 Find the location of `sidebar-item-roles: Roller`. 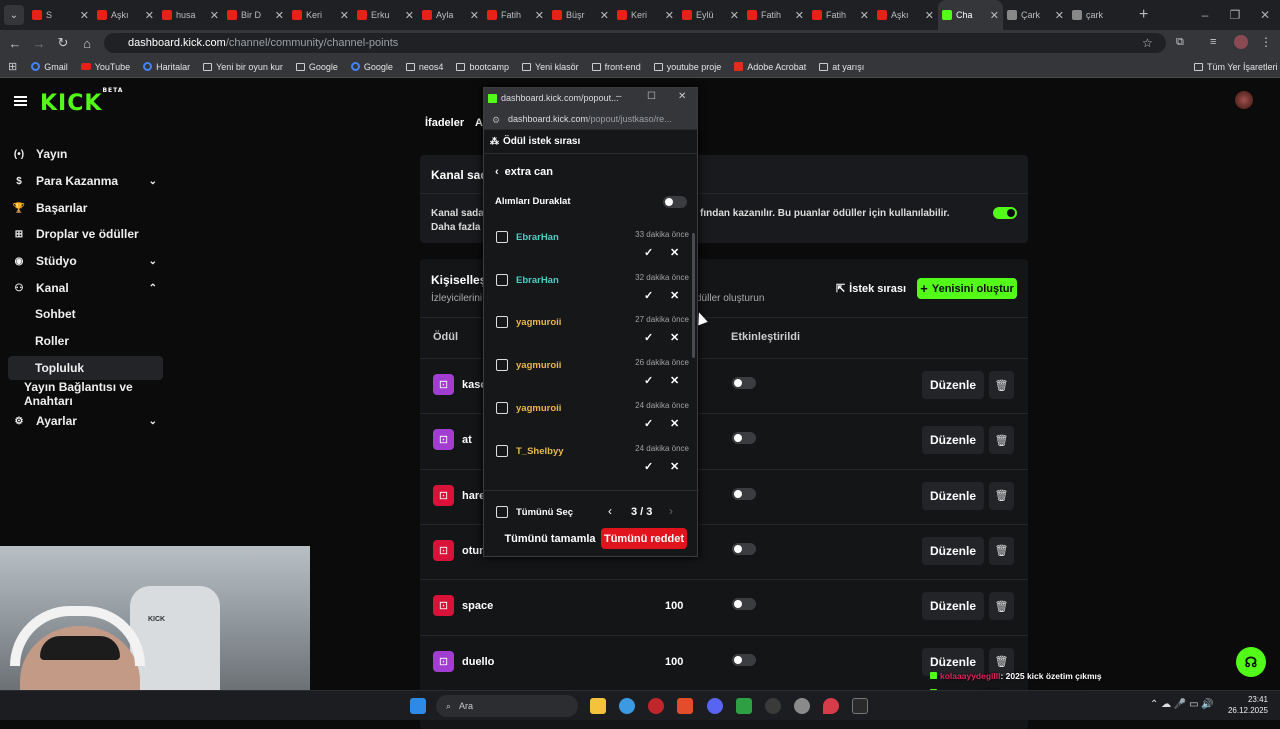

sidebar-item-roles: Roller is located at coordinates (85, 341).